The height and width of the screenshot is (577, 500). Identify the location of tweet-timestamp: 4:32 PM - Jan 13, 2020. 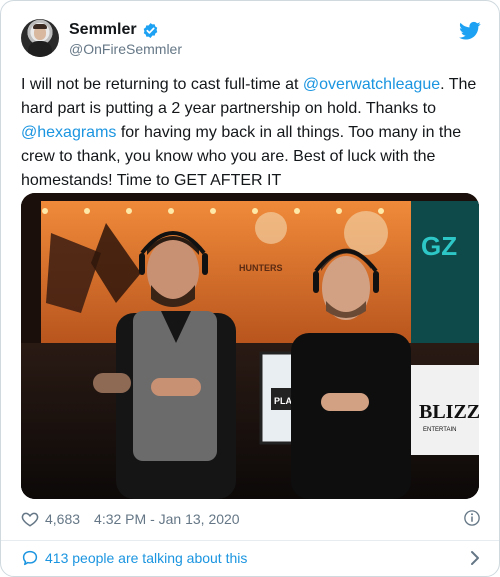
(167, 519).